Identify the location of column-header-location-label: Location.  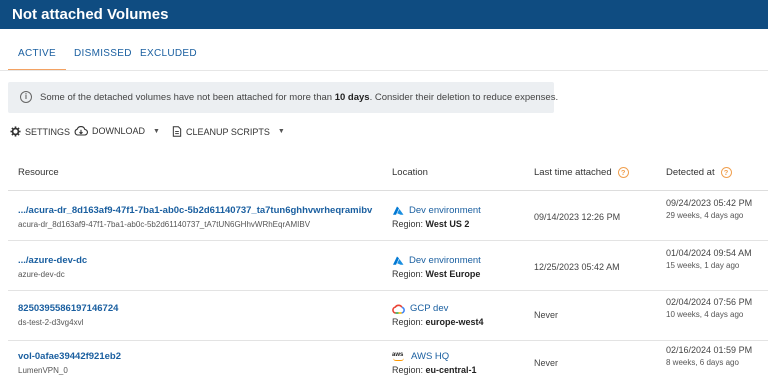
(410, 172).